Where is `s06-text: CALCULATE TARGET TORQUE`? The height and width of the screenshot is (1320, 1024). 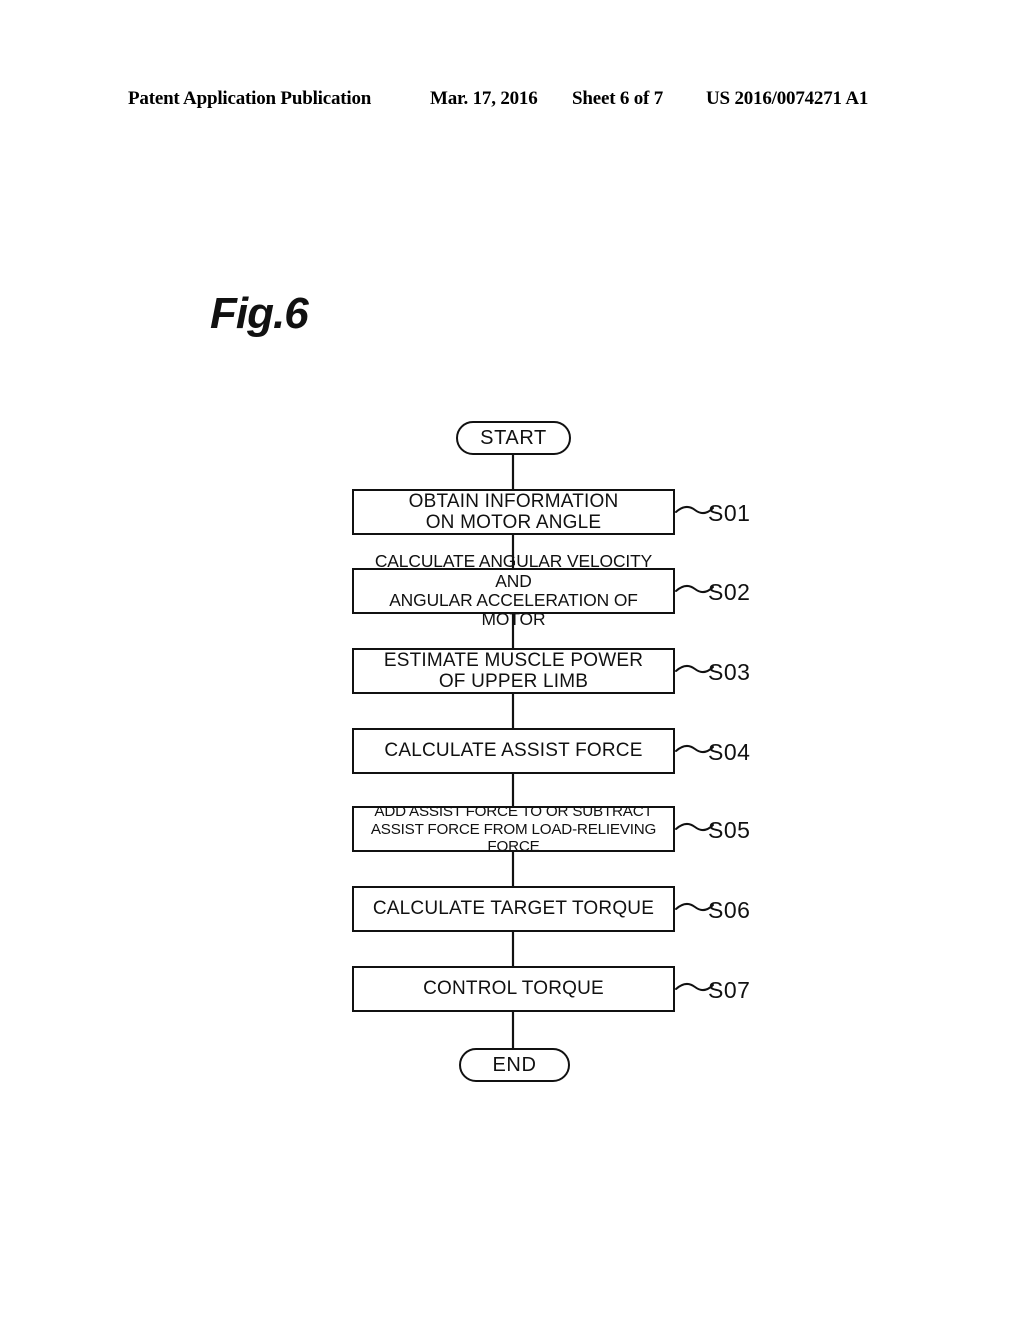 s06-text: CALCULATE TARGET TORQUE is located at coordinates (513, 909).